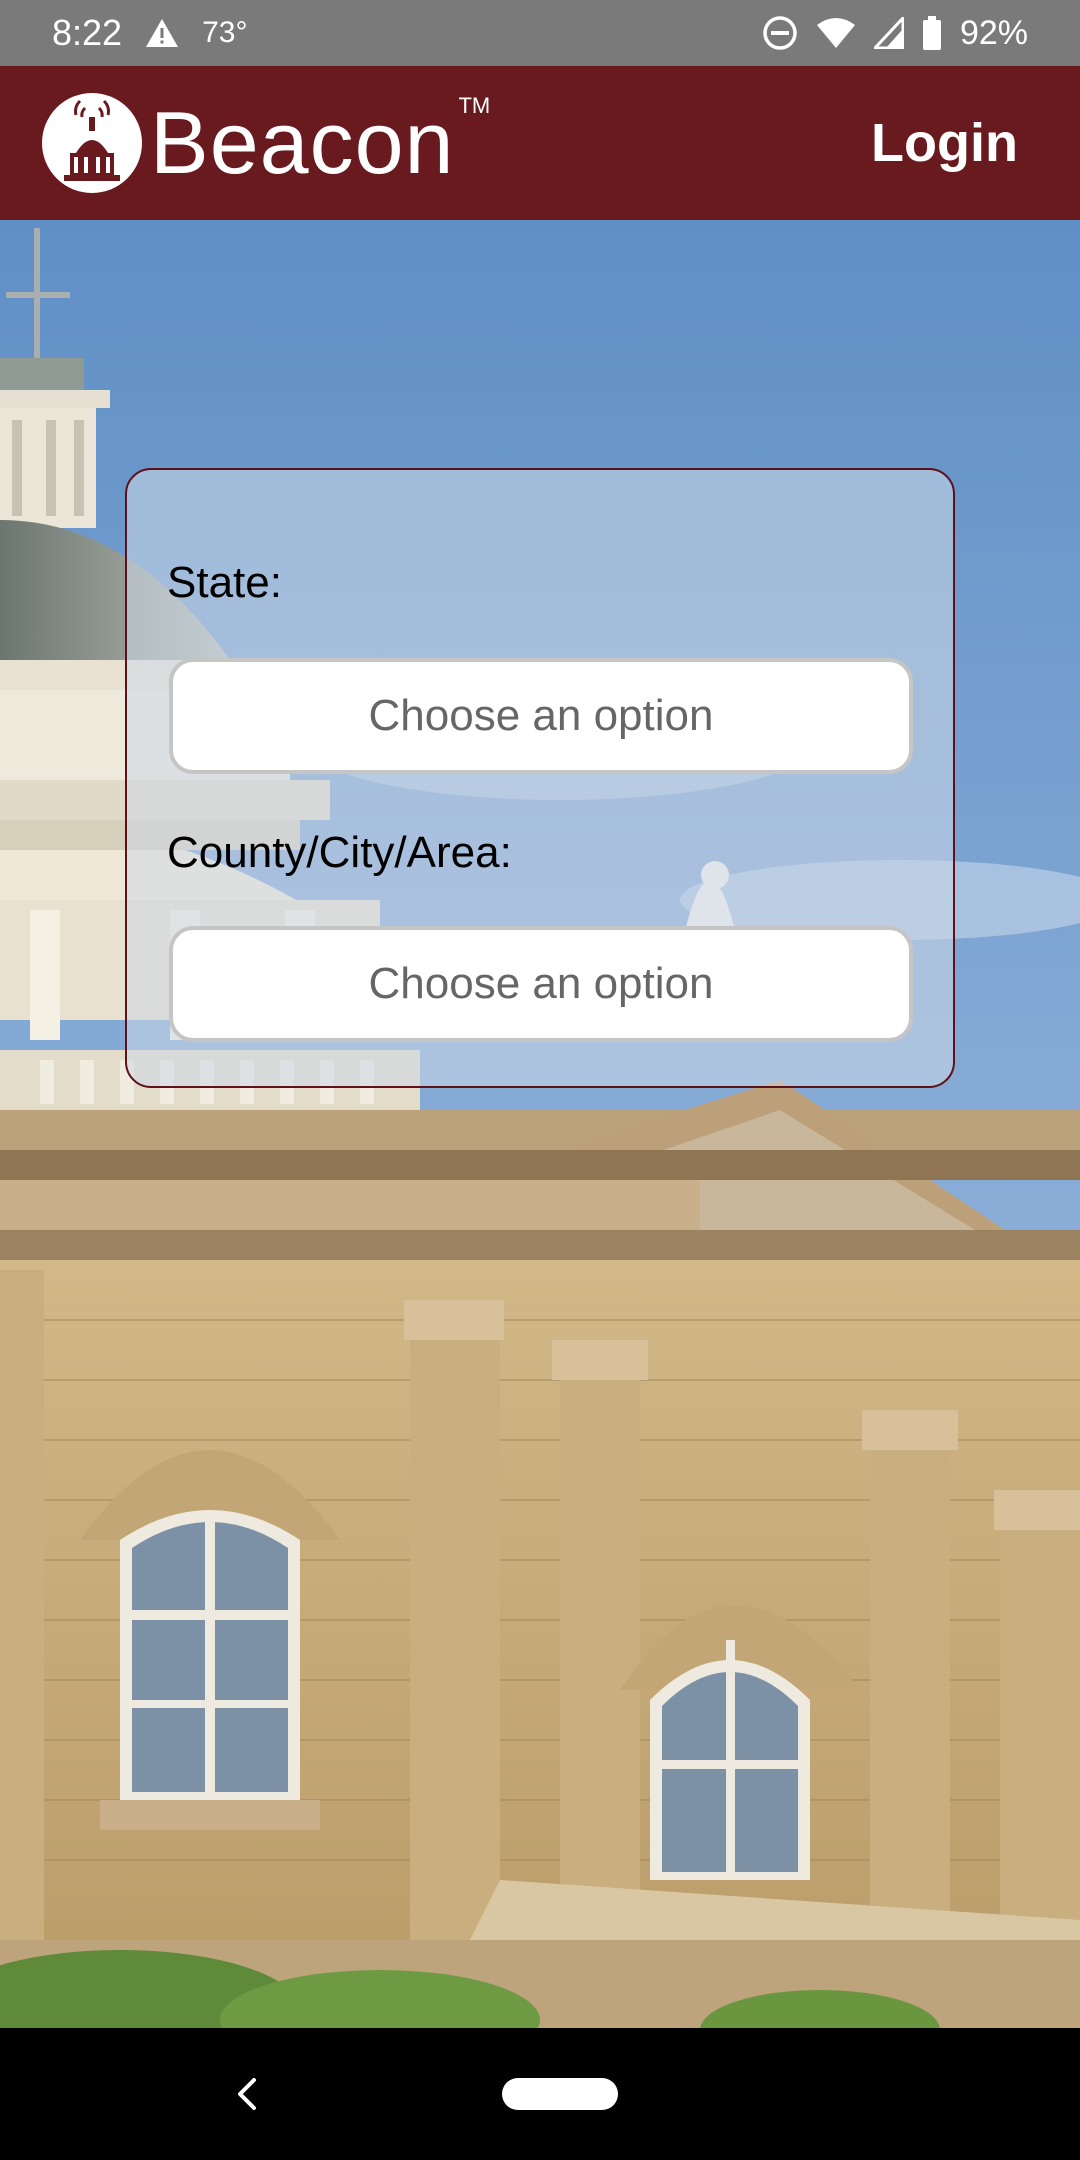 Image resolution: width=1080 pixels, height=2160 pixels. I want to click on navigation-bar, so click(540, 2094).